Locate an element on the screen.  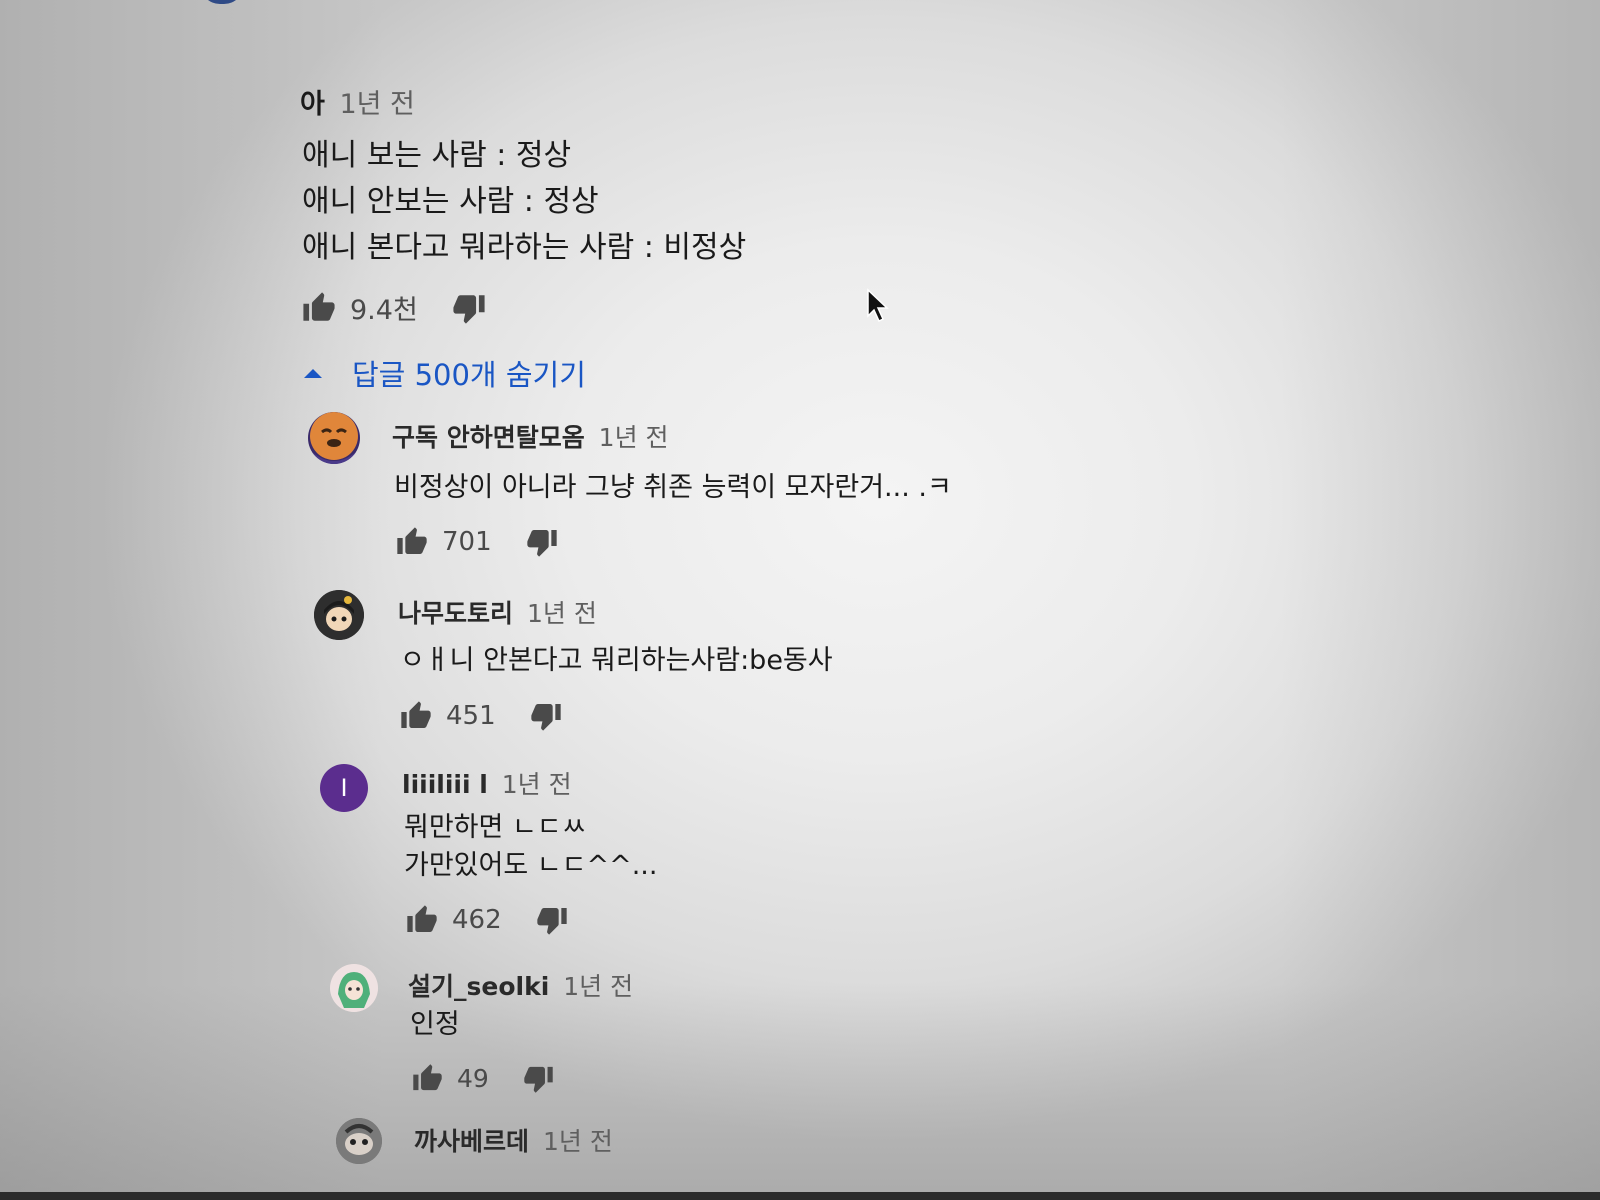
caret-up-icon is located at coordinates (313, 373).